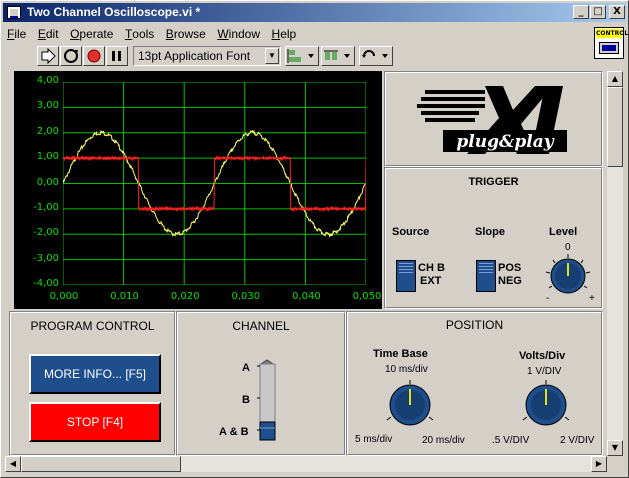 Image resolution: width=629 pixels, height=478 pixels. I want to click on level-knob, so click(568, 275).